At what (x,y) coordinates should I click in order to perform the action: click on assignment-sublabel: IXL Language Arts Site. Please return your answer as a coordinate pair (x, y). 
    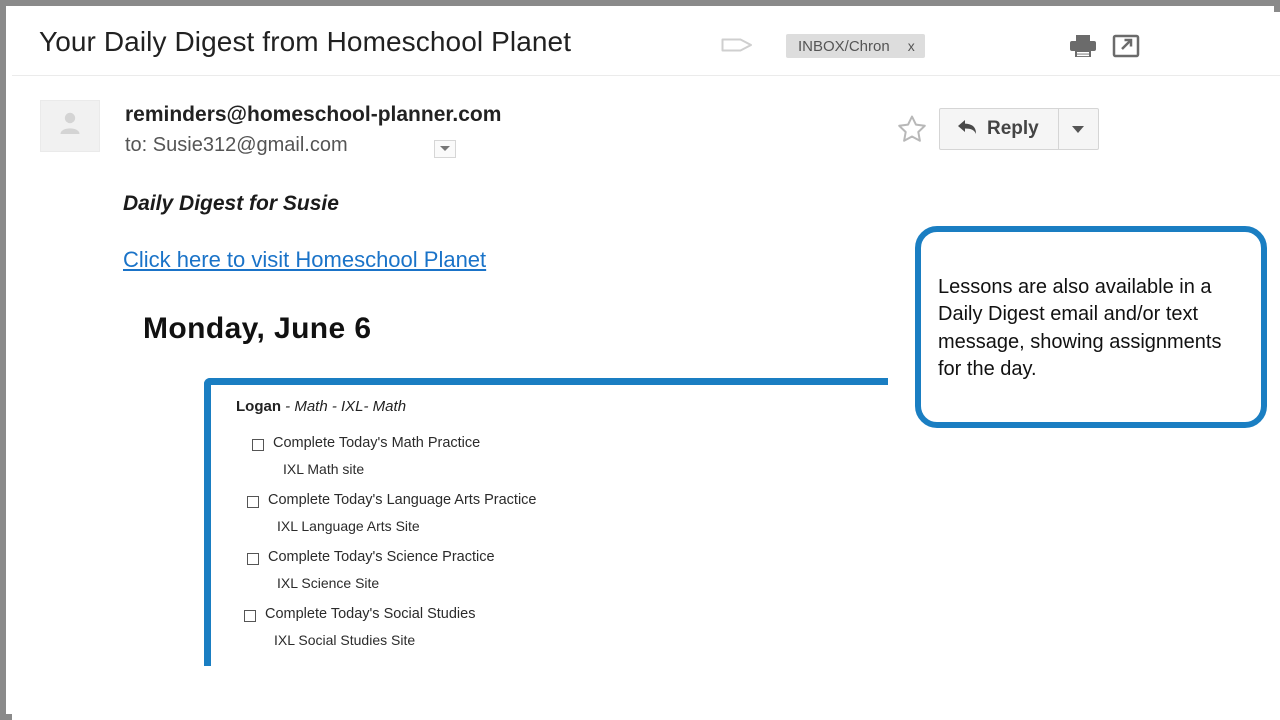
    Looking at the image, I should click on (348, 525).